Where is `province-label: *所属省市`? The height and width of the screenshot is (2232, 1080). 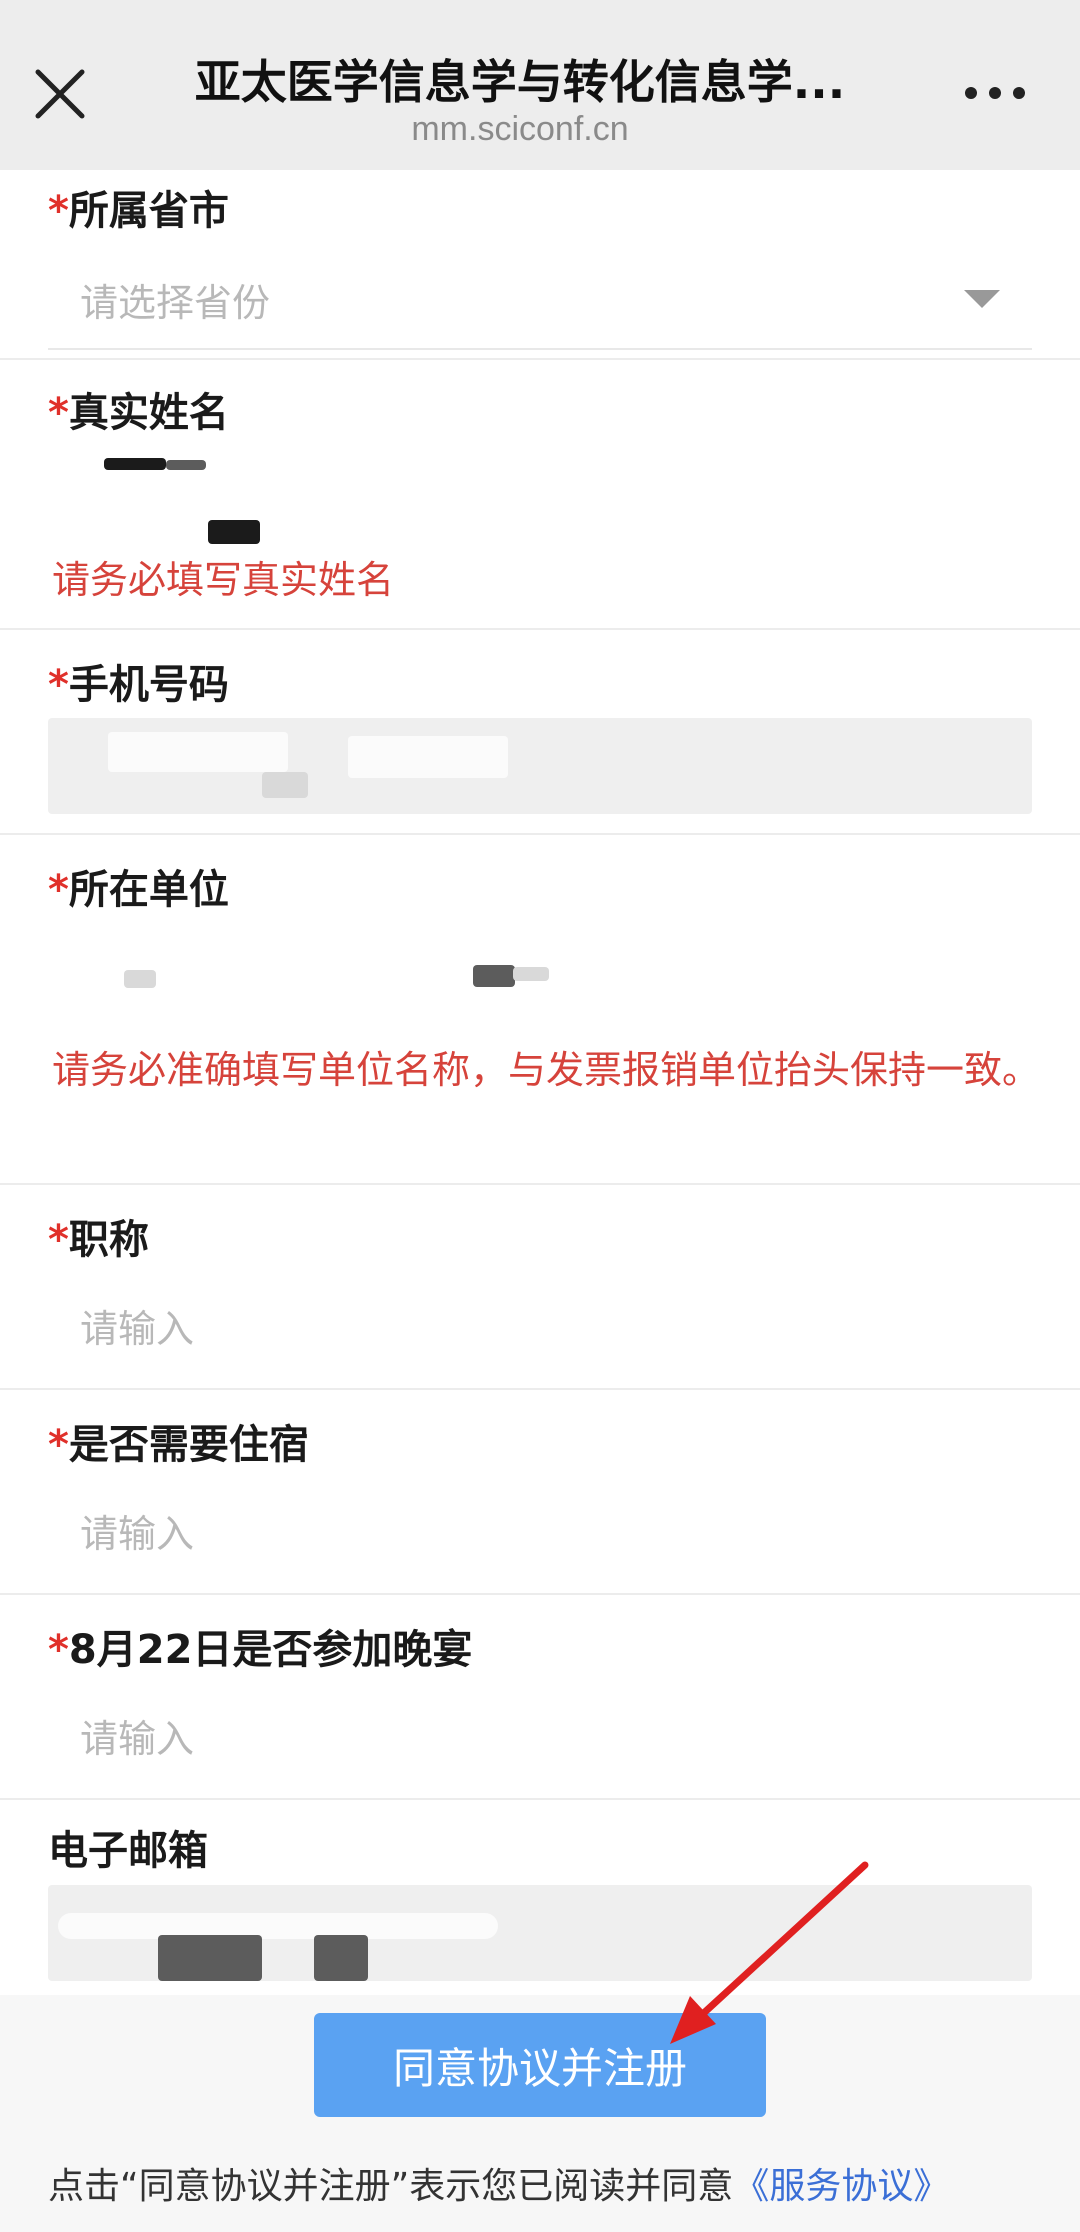
province-label: *所属省市 is located at coordinates (138, 207).